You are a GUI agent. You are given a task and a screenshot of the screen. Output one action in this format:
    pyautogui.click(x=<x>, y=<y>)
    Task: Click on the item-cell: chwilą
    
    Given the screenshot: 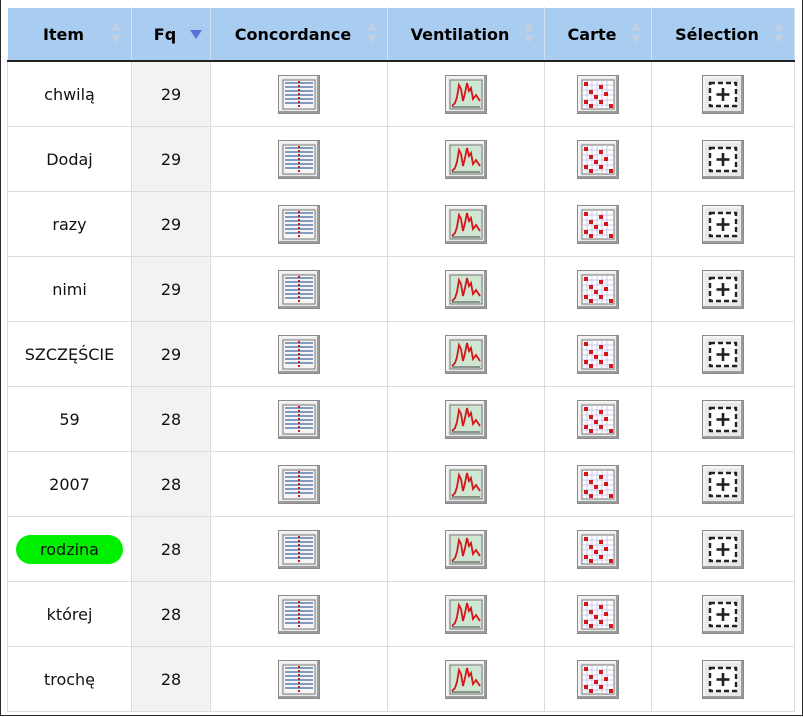 What is the action you would take?
    pyautogui.click(x=69, y=93)
    